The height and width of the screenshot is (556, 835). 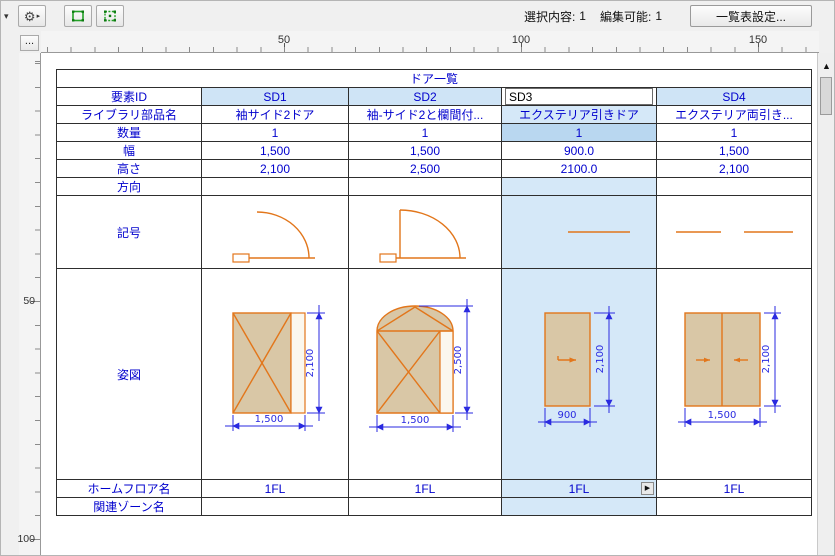 What do you see at coordinates (599, 232) in the screenshot?
I see `door-plan-symbol-sd3` at bounding box center [599, 232].